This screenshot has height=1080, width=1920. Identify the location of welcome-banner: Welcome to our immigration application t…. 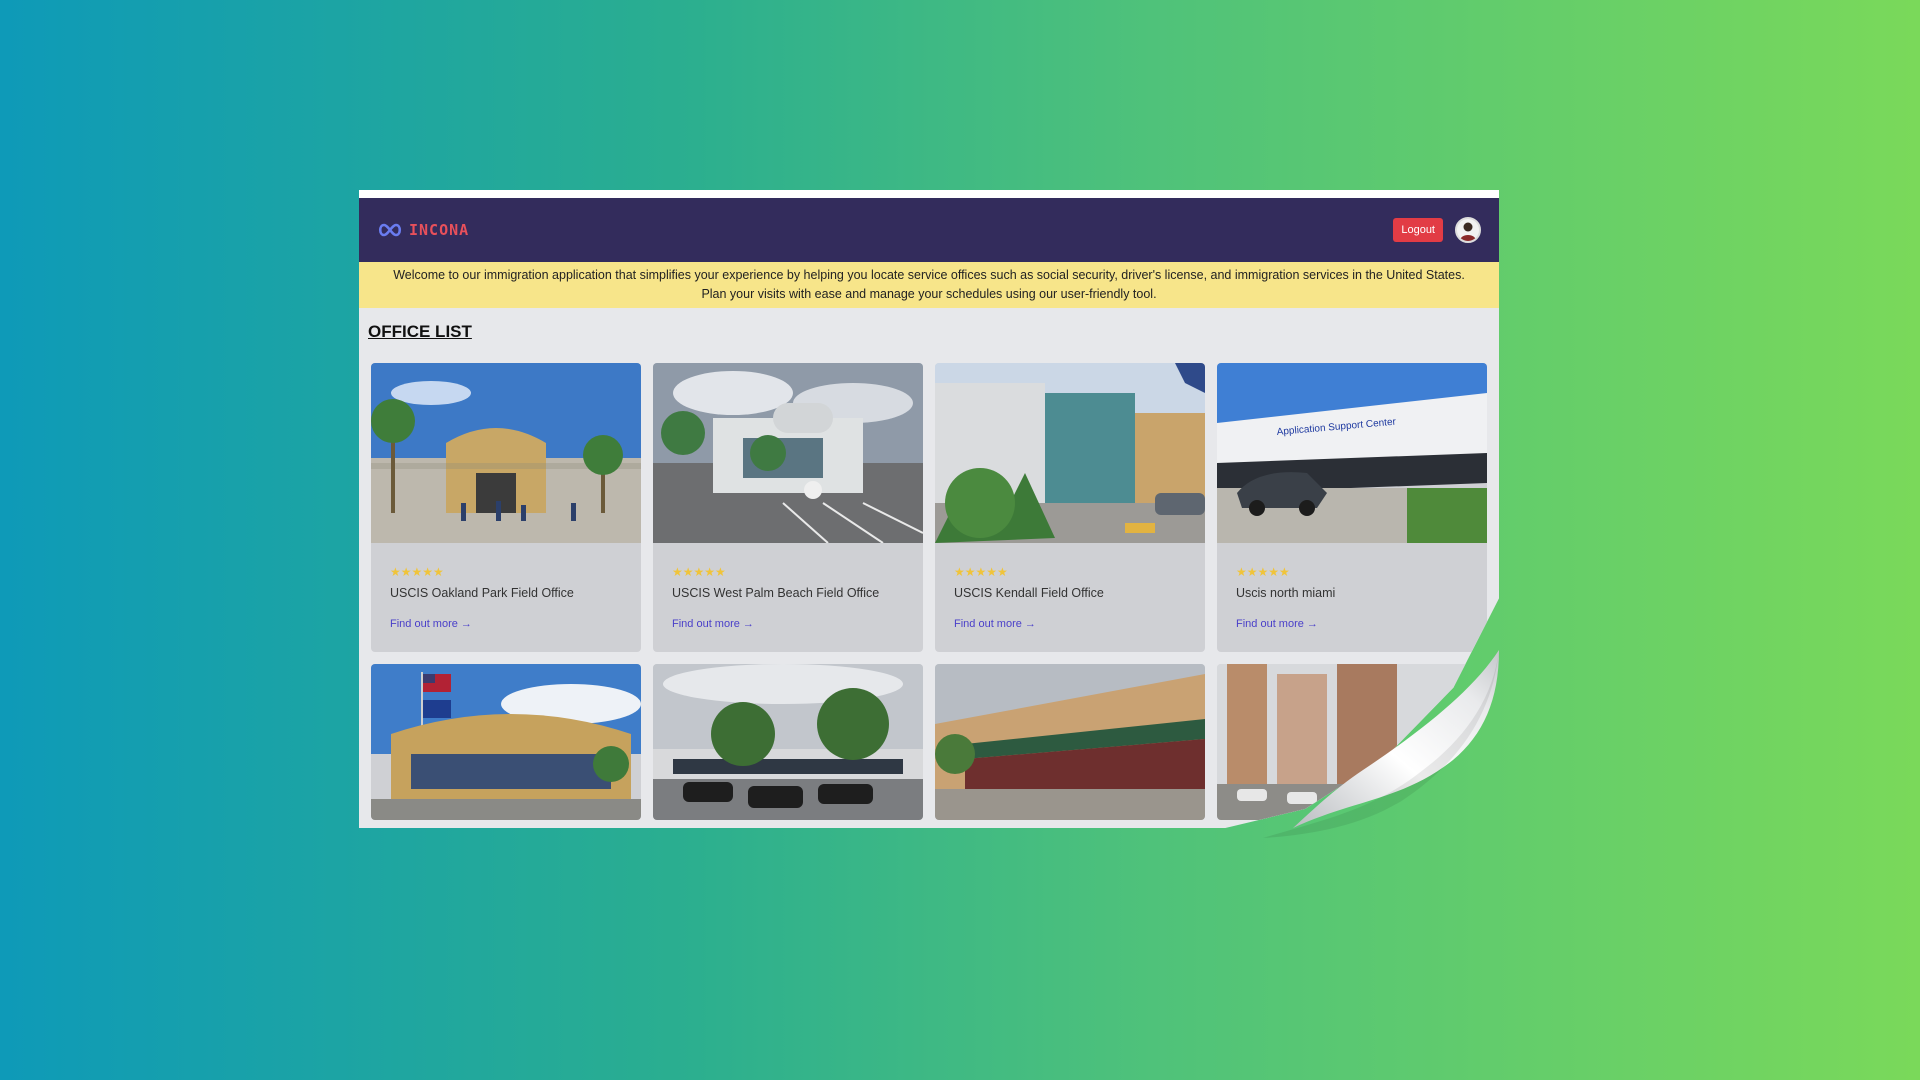
(929, 285).